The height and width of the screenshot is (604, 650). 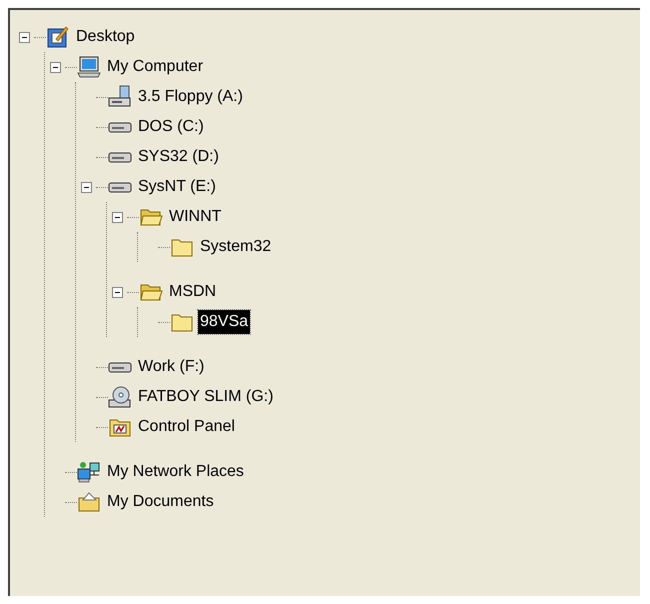 What do you see at coordinates (58, 37) in the screenshot?
I see `desktop-icon` at bounding box center [58, 37].